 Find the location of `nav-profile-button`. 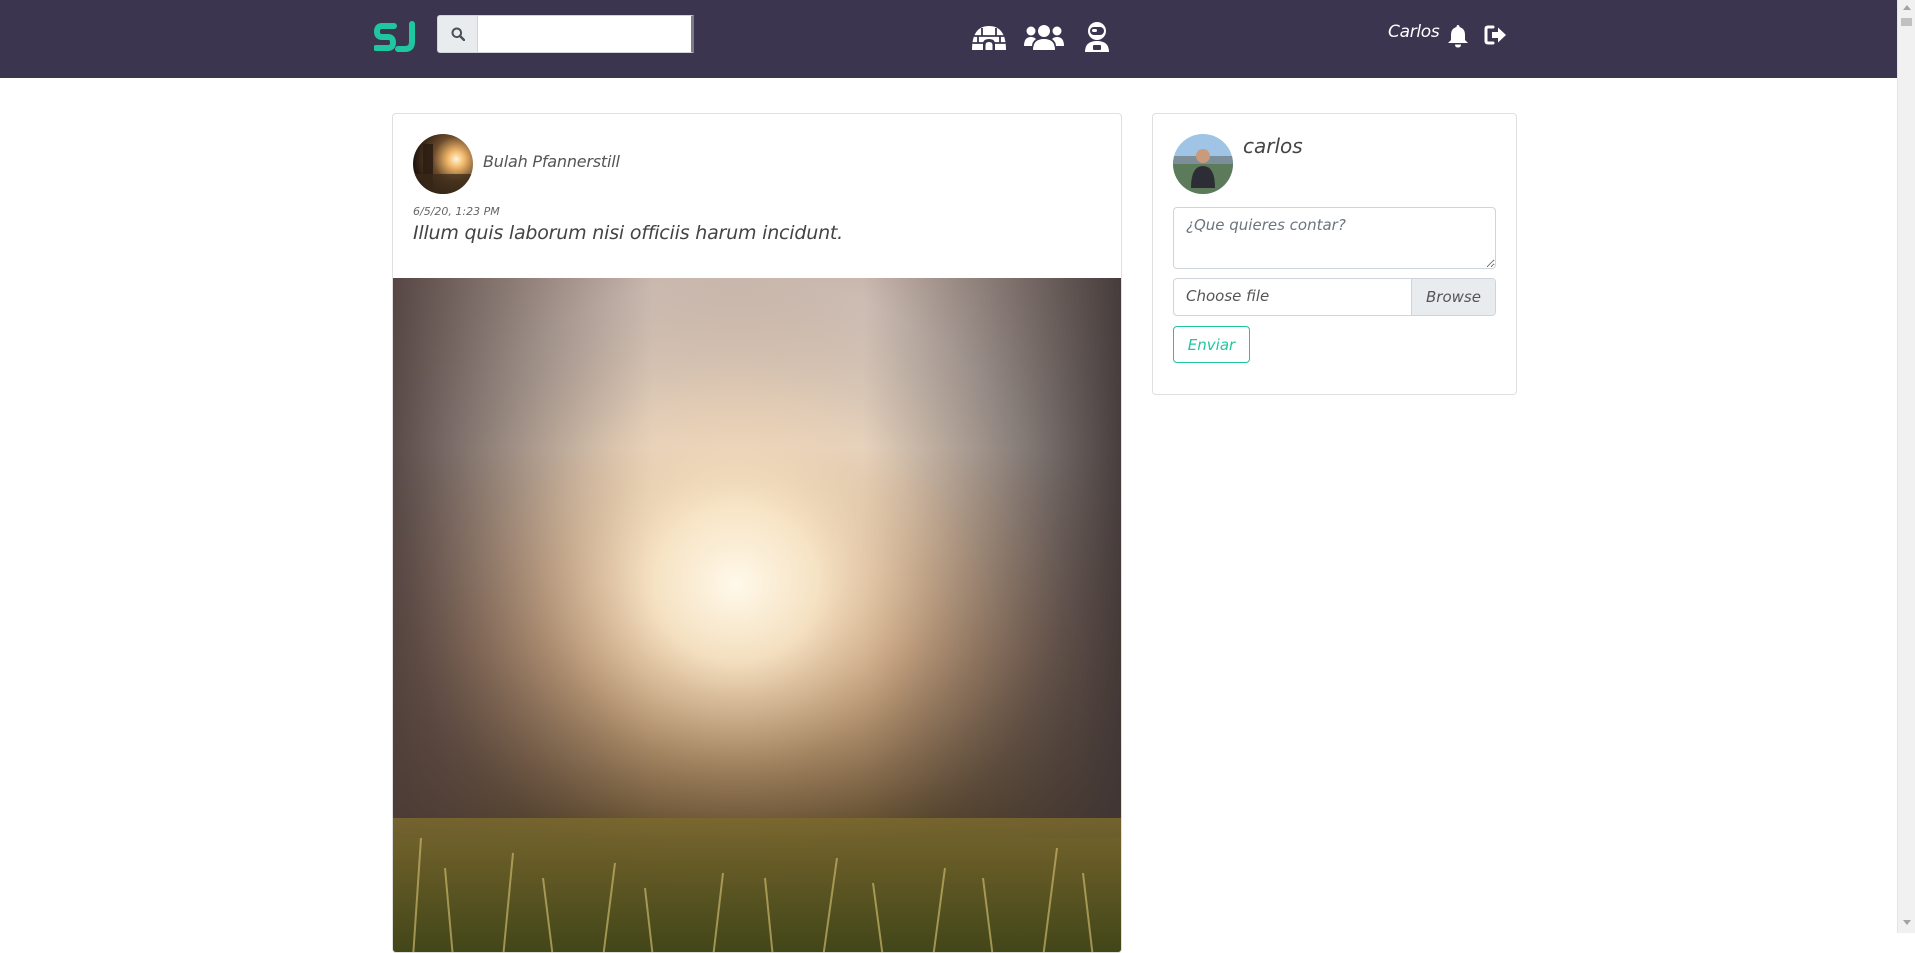

nav-profile-button is located at coordinates (1097, 37).